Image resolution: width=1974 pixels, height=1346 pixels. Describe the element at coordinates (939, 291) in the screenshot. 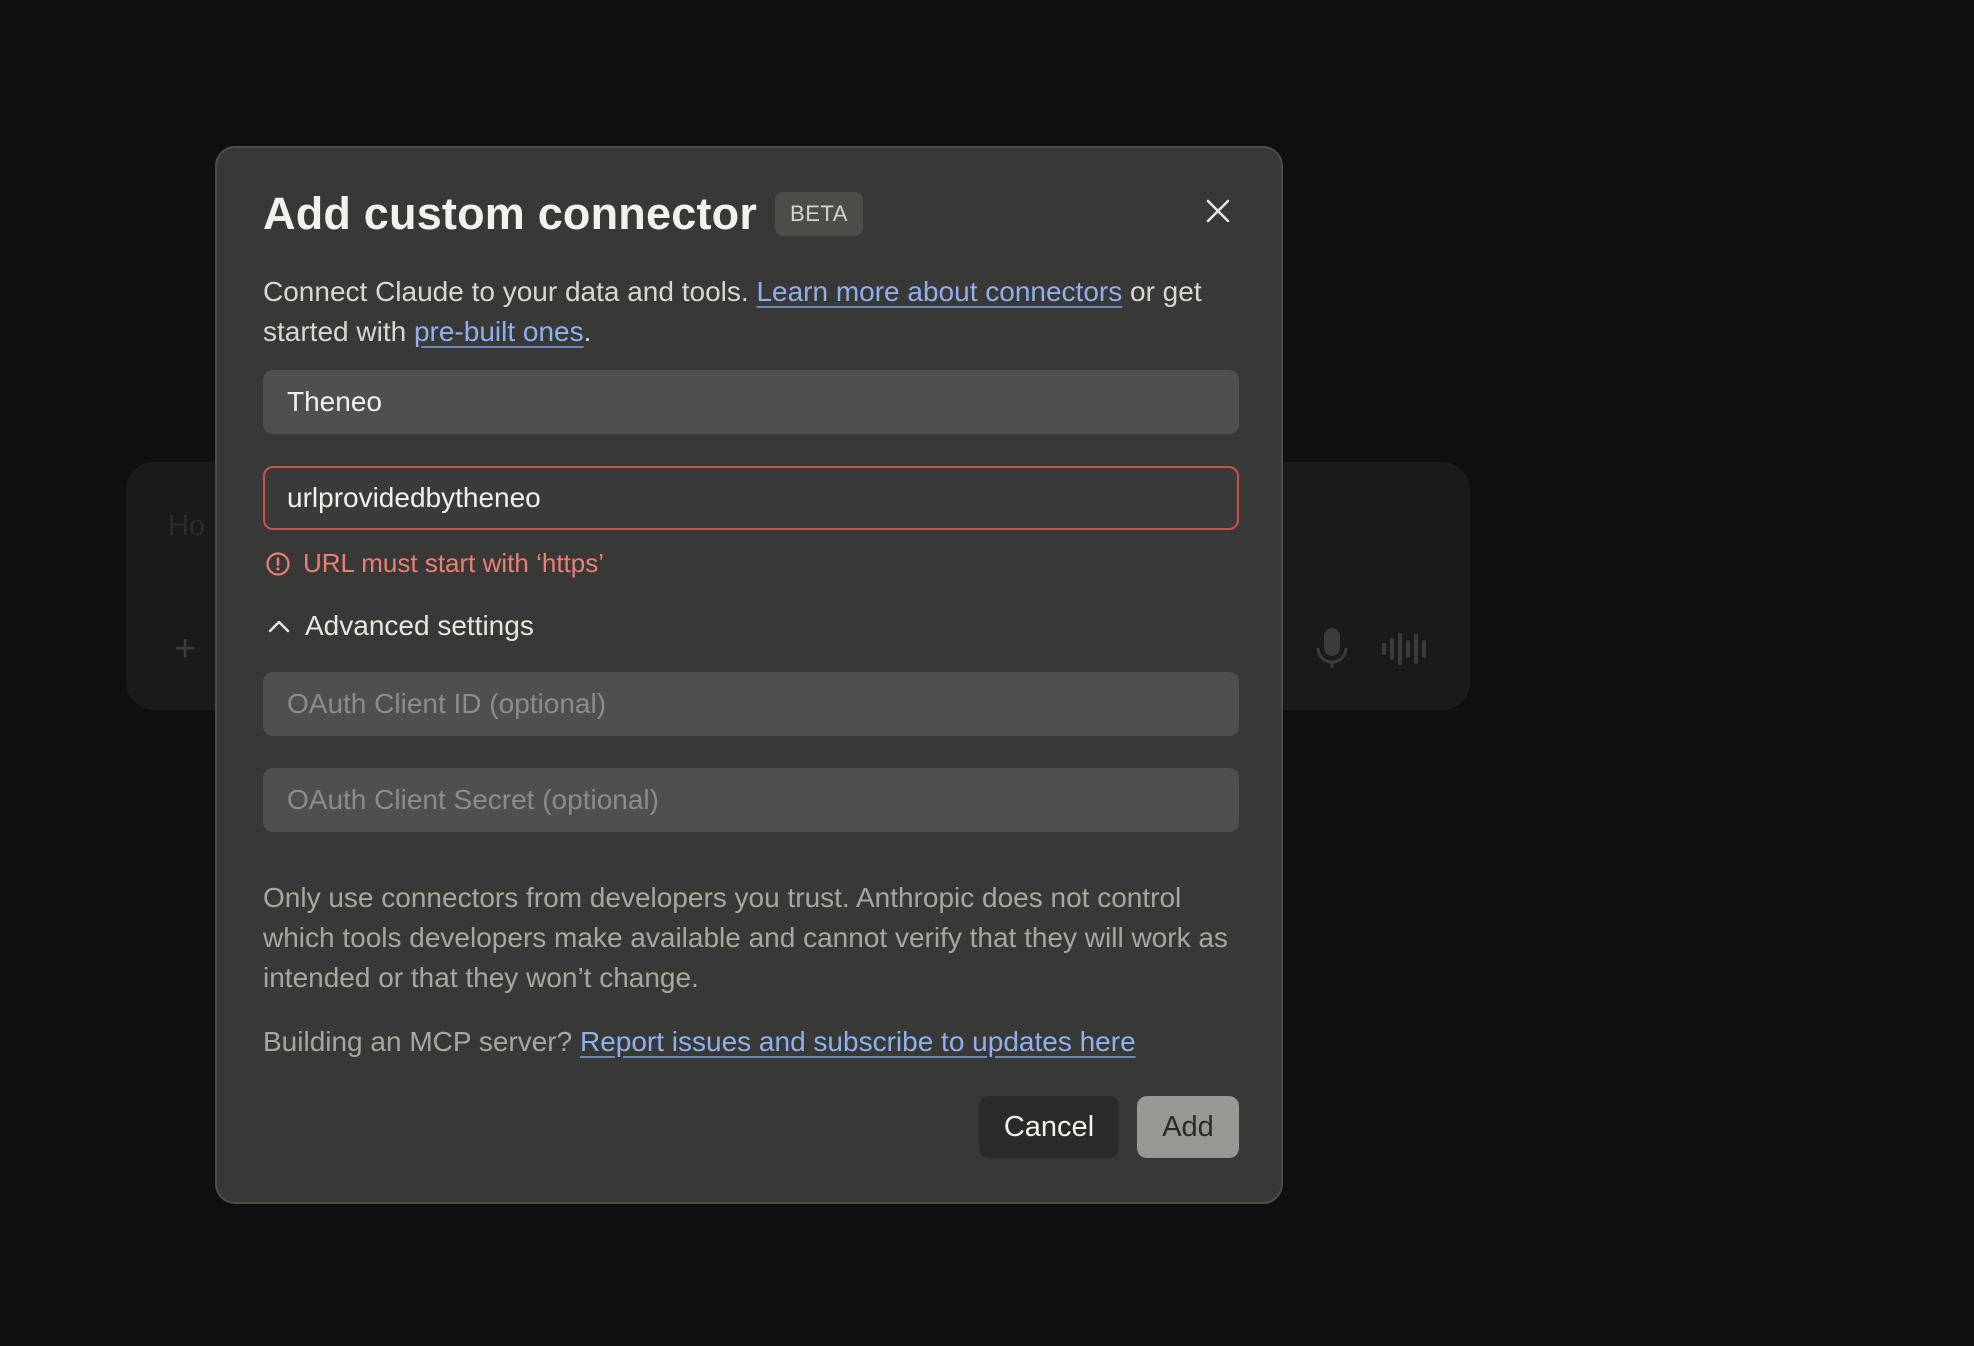

I see `learn-more-link: Learn more about connectors` at that location.